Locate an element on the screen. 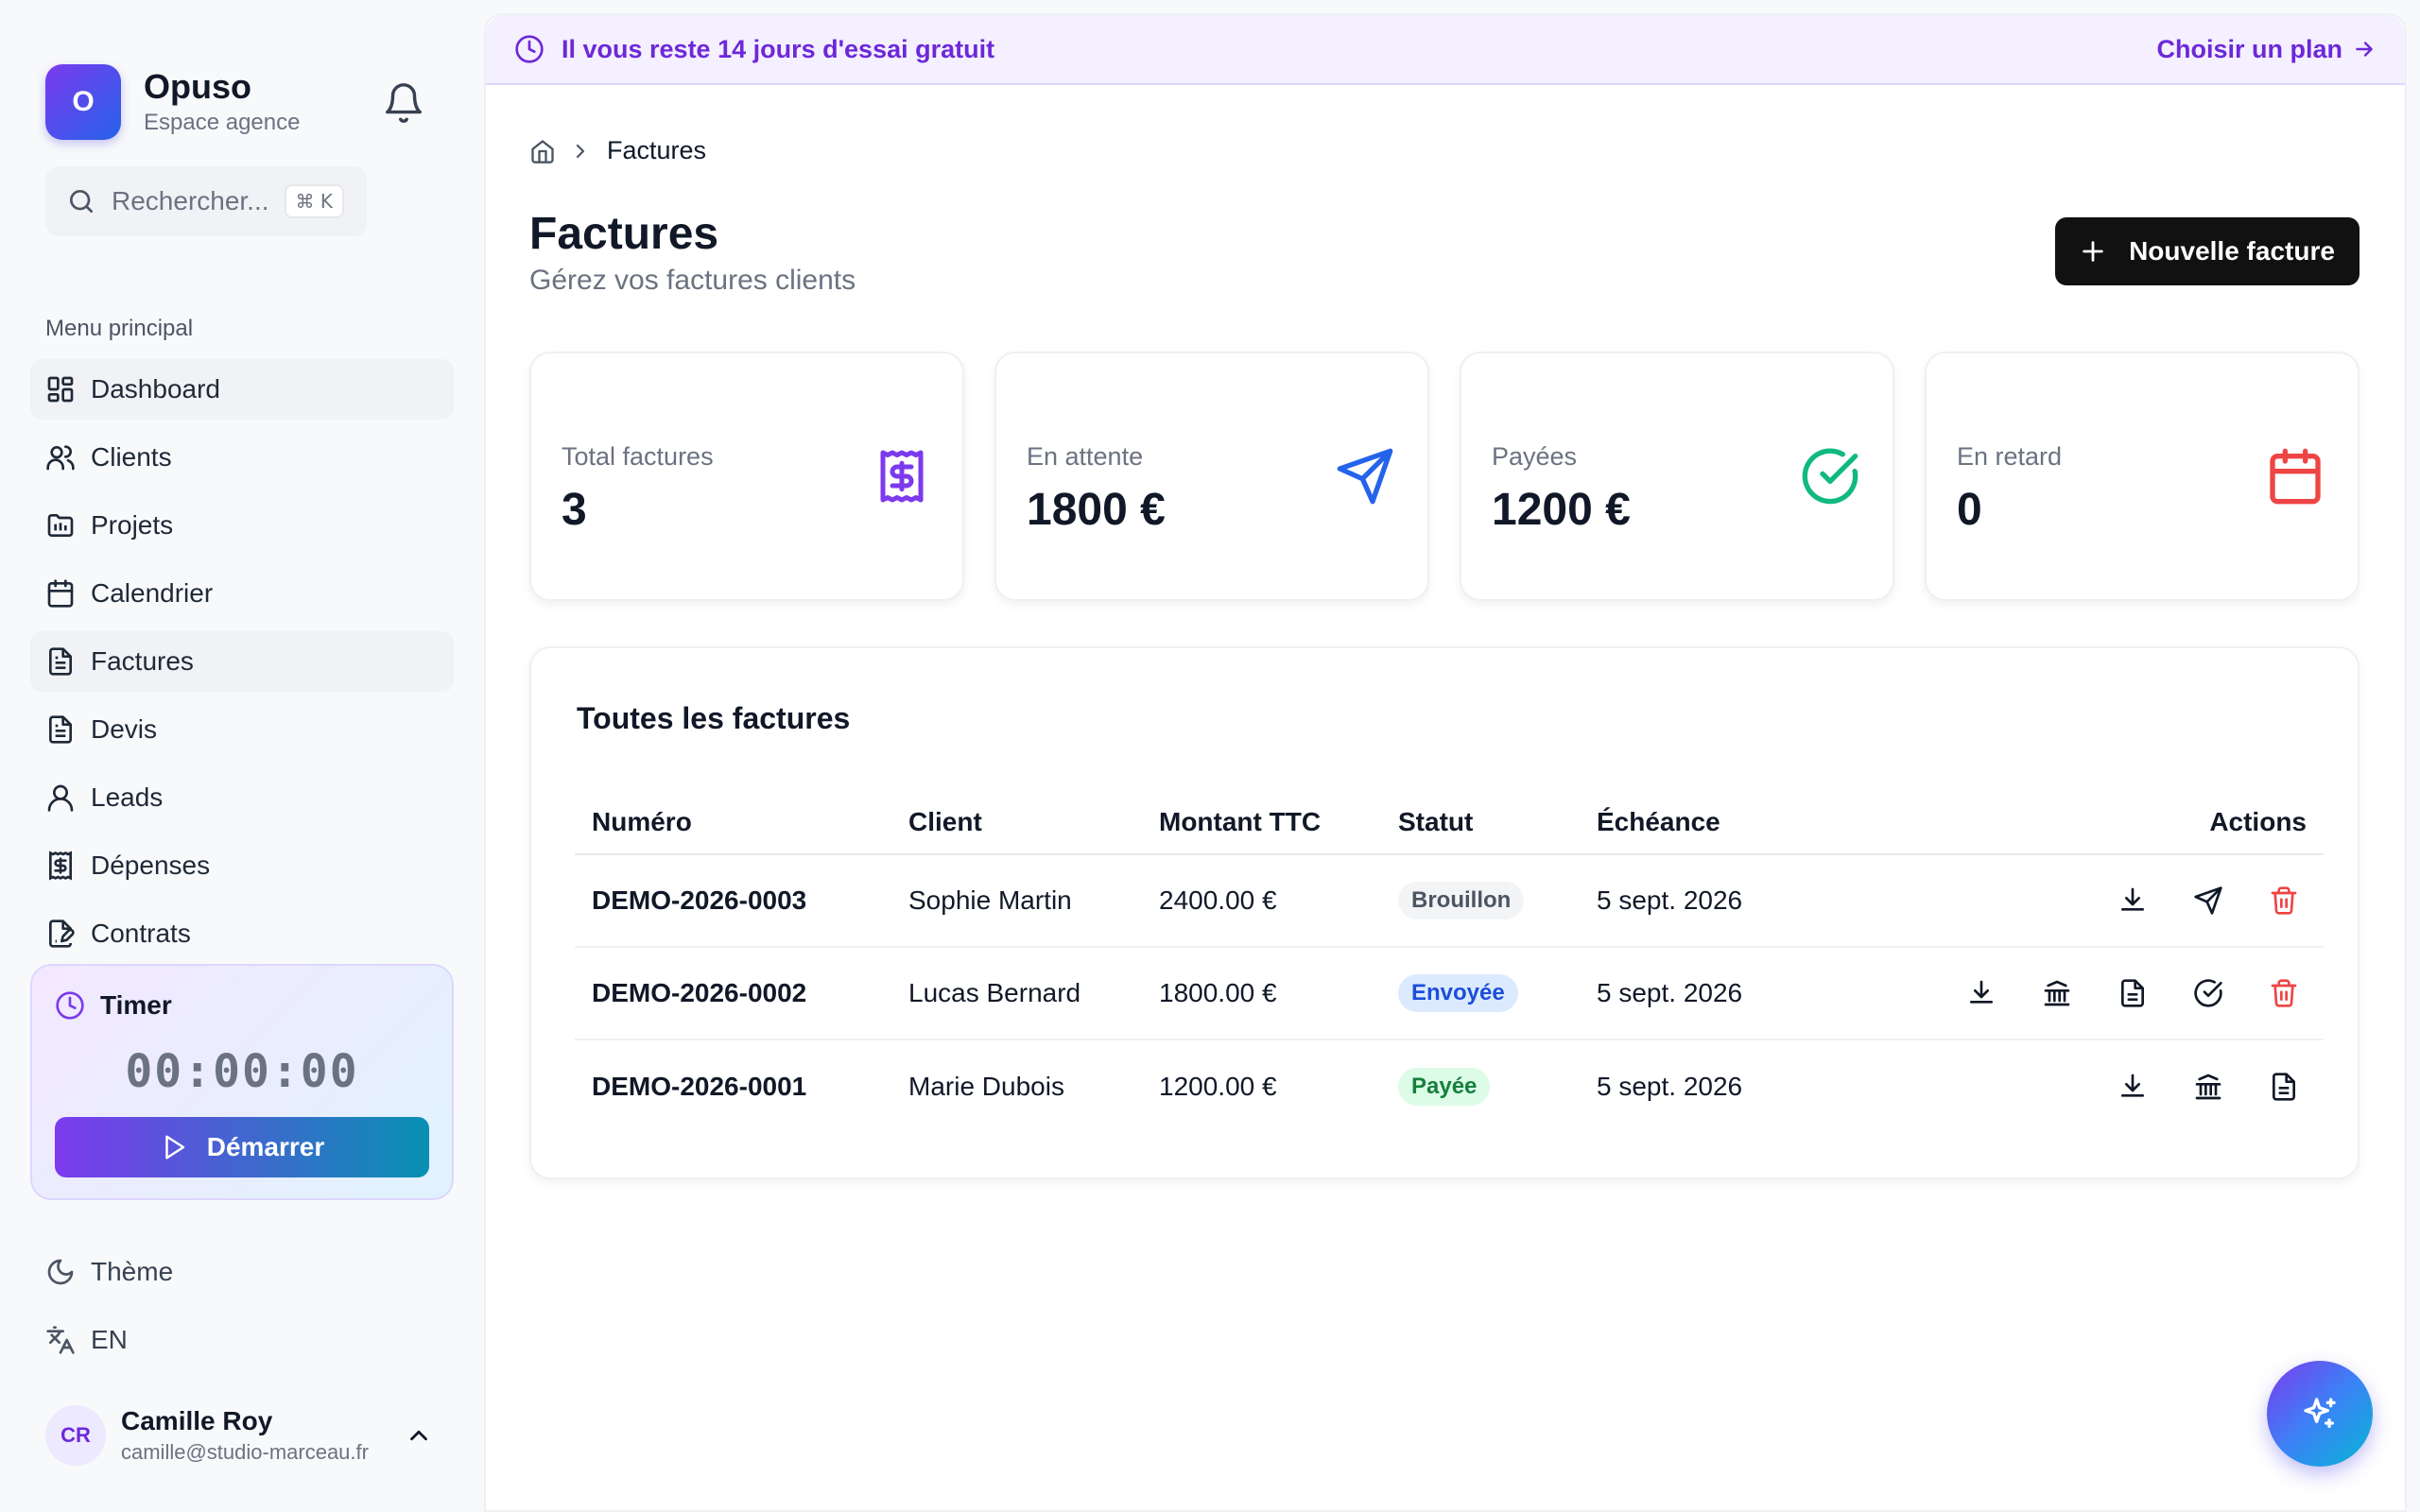 The image size is (2420, 1512). play-icon is located at coordinates (174, 1147).